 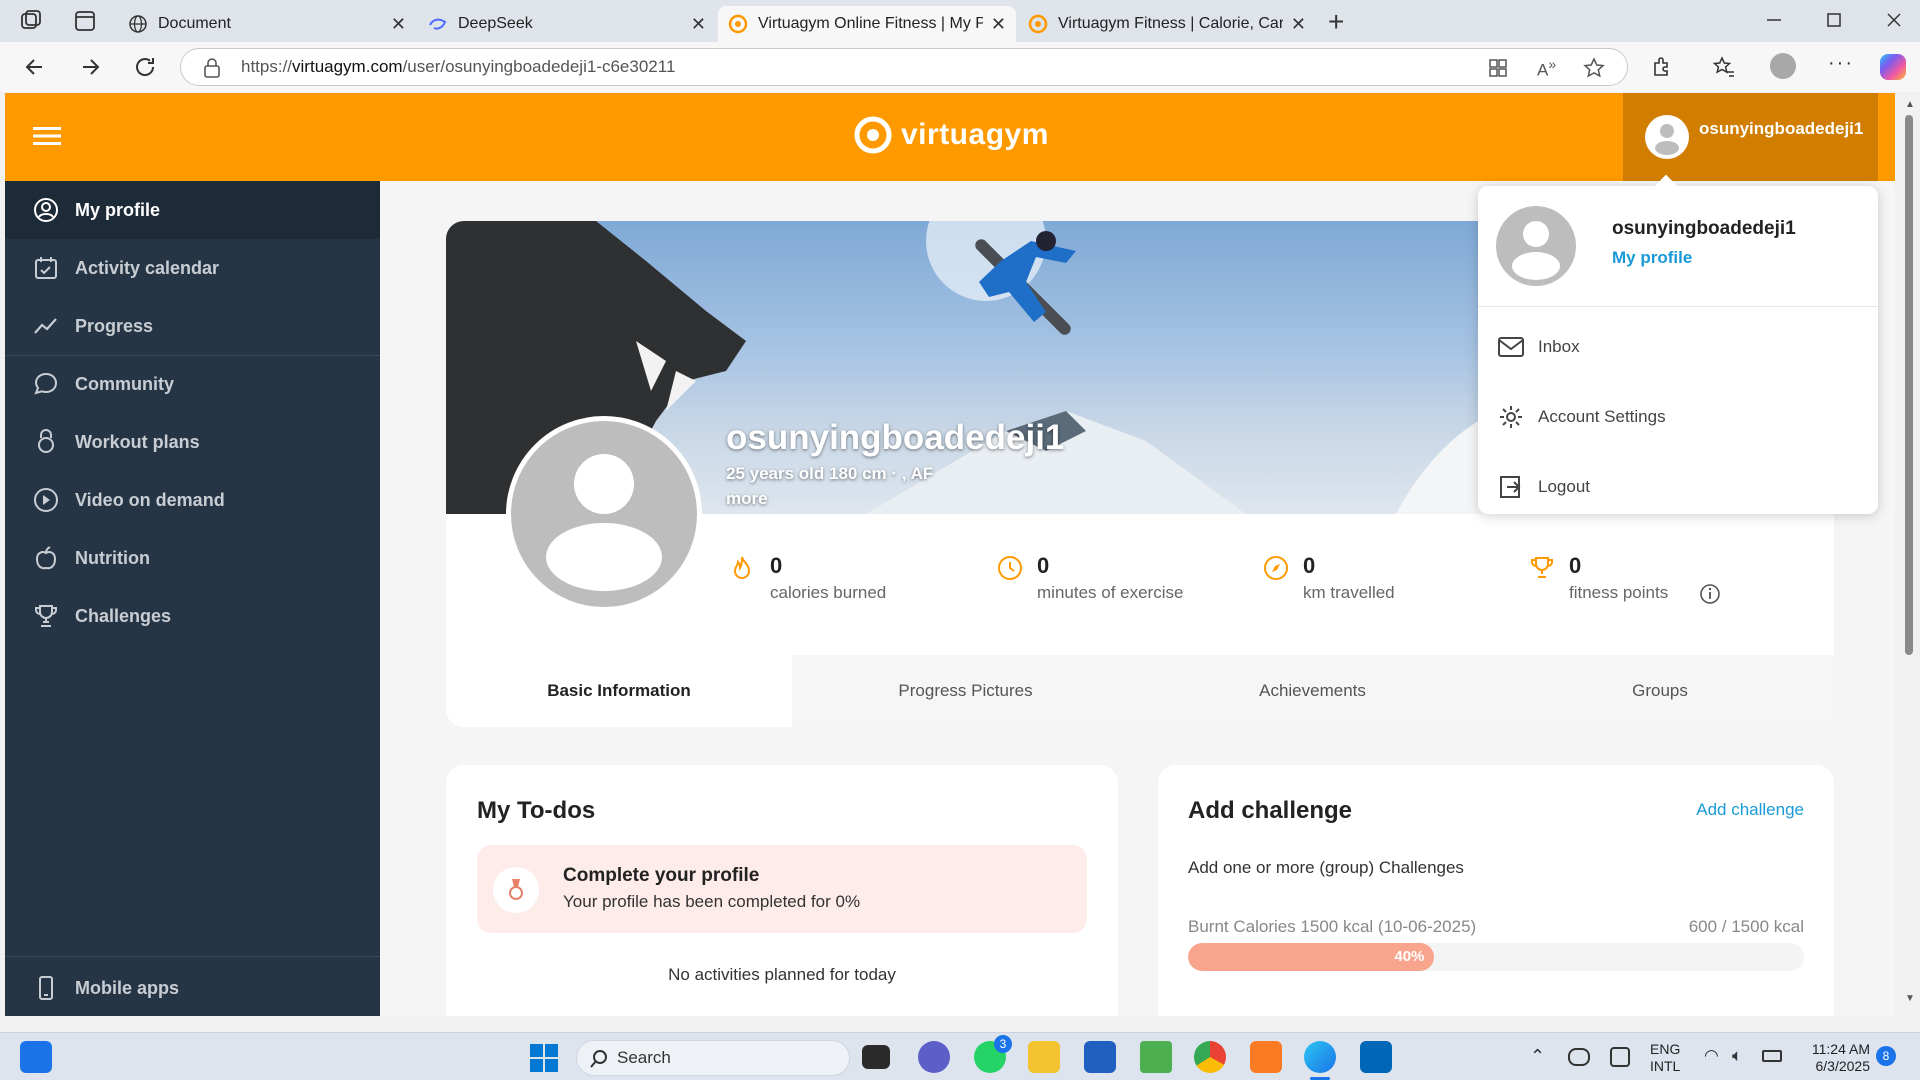 What do you see at coordinates (1746, 926) in the screenshot?
I see `challenge-amount: 600 / 1500 kcal` at bounding box center [1746, 926].